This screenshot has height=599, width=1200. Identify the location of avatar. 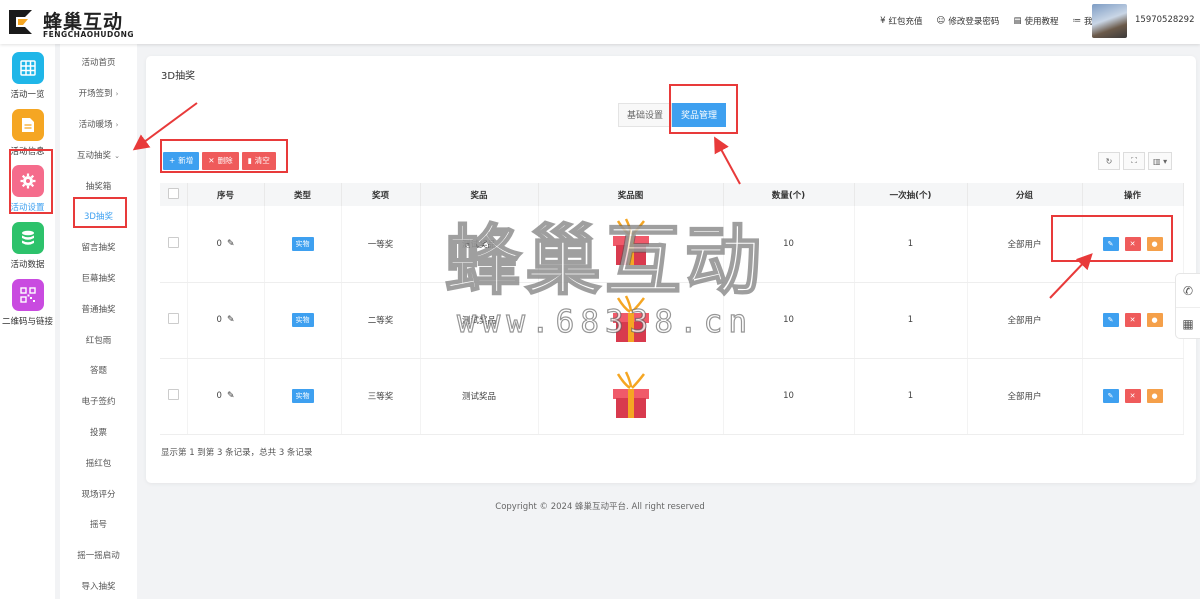
(1109, 21).